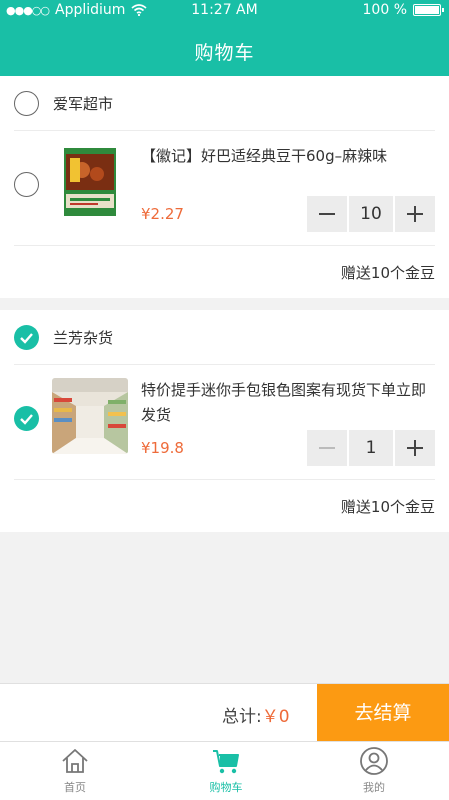 Image resolution: width=449 pixels, height=800 pixels. I want to click on checkout-button: 去结算, so click(383, 713).